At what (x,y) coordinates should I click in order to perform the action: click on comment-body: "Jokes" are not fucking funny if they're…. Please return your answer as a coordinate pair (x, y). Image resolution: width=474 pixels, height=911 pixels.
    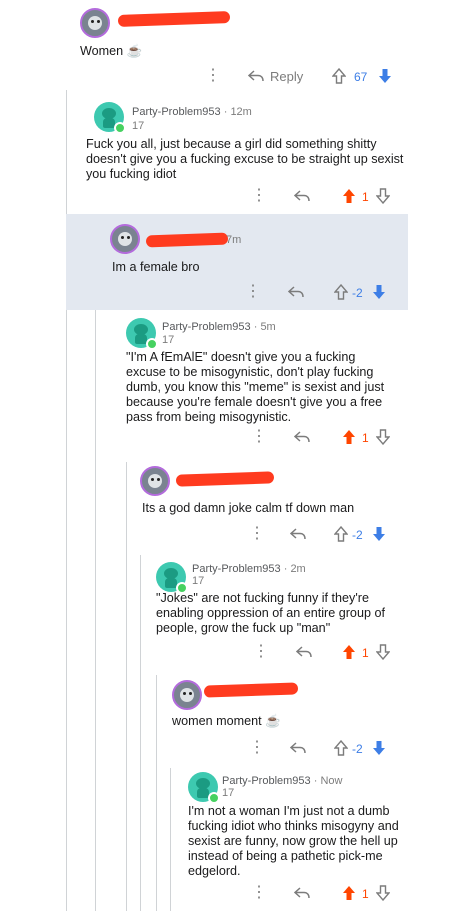
    Looking at the image, I should click on (270, 613).